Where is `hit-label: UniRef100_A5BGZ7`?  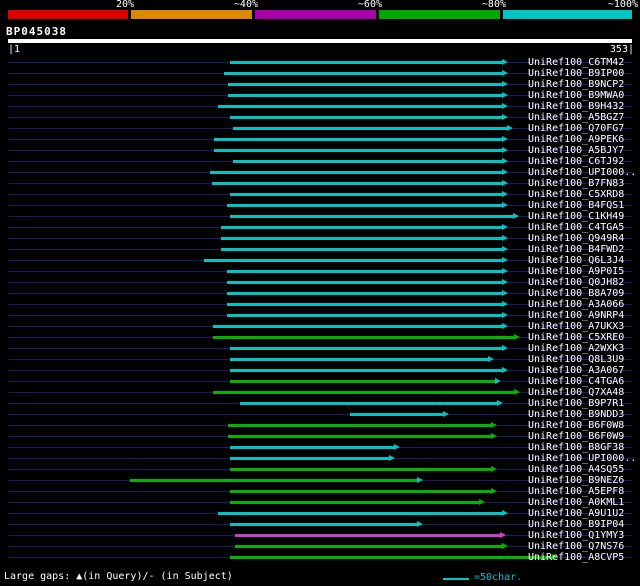
hit-label: UniRef100_A5BGZ7 is located at coordinates (576, 117).